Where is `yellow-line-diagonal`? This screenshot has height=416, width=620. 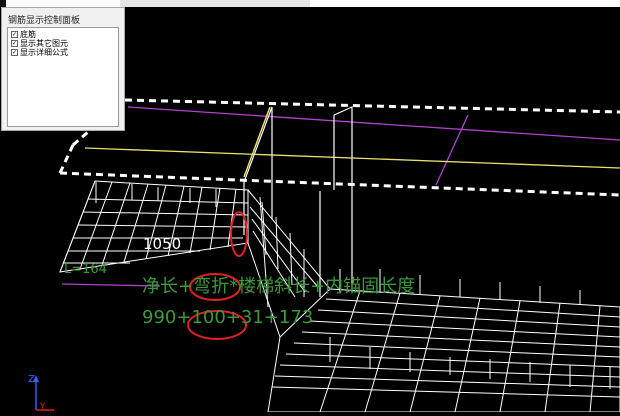
yellow-line-diagonal is located at coordinates (257, 142).